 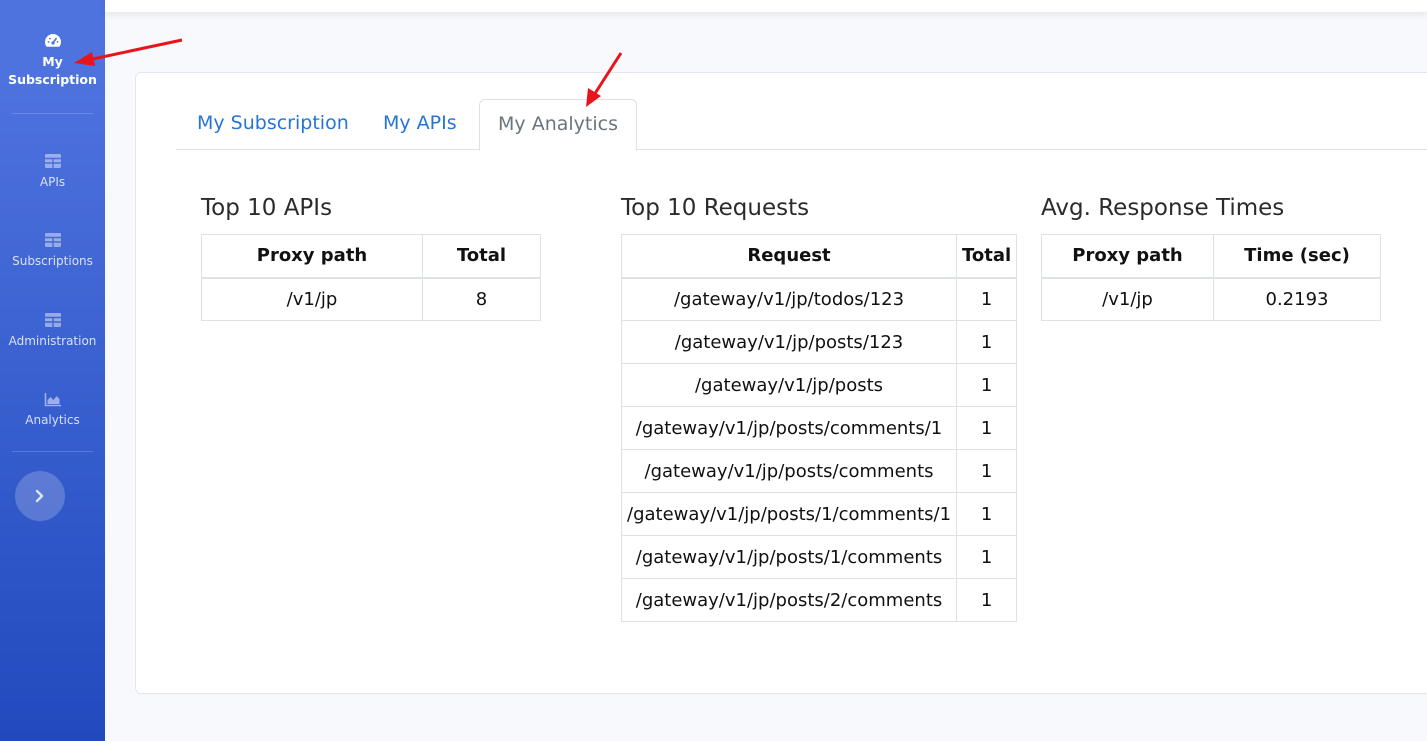 What do you see at coordinates (789, 299) in the screenshot?
I see `table-cell: /gateway/v1/jp/todos/123` at bounding box center [789, 299].